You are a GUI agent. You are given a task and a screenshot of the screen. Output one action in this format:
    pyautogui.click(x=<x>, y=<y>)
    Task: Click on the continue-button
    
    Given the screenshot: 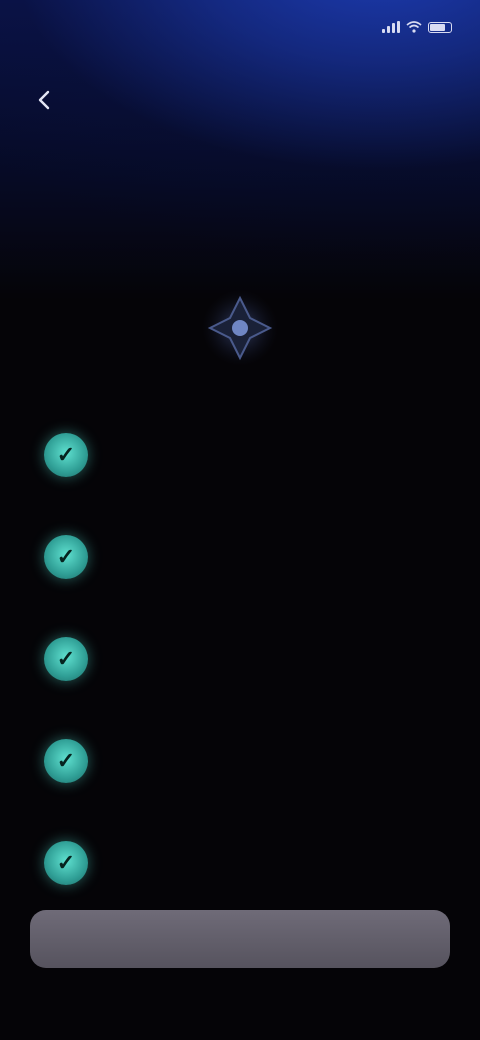 What is the action you would take?
    pyautogui.click(x=240, y=939)
    